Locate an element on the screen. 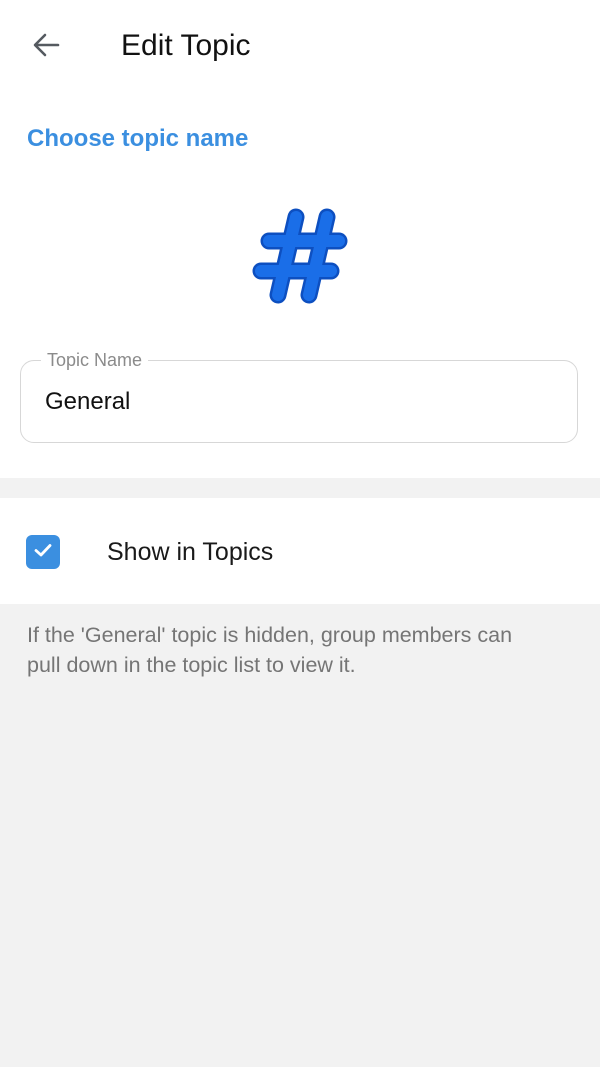 Image resolution: width=600 pixels, height=1067 pixels. app-bar: Edit Topic is located at coordinates (300, 47).